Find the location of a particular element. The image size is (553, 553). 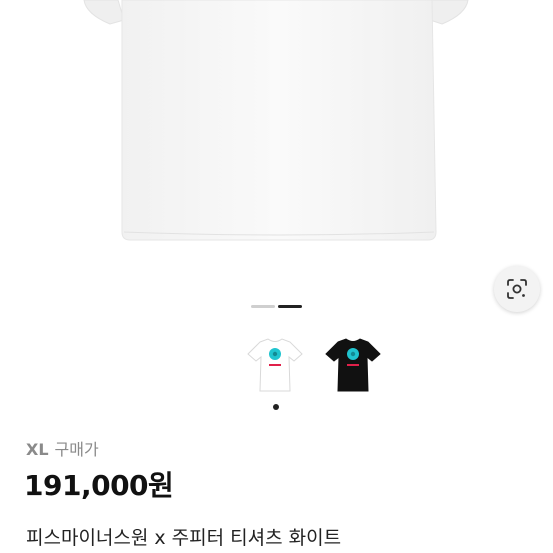

thumbnail-black-tshirt is located at coordinates (353, 365).